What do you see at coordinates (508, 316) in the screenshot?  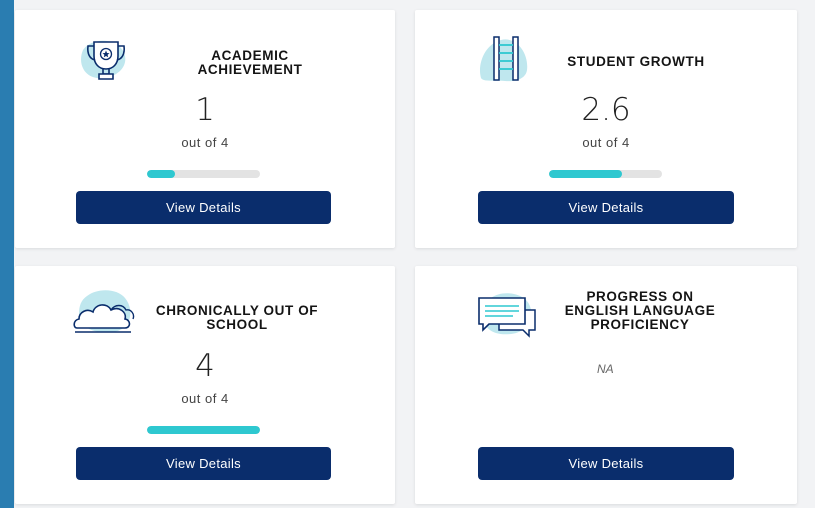 I see `chat-bubbles-icon` at bounding box center [508, 316].